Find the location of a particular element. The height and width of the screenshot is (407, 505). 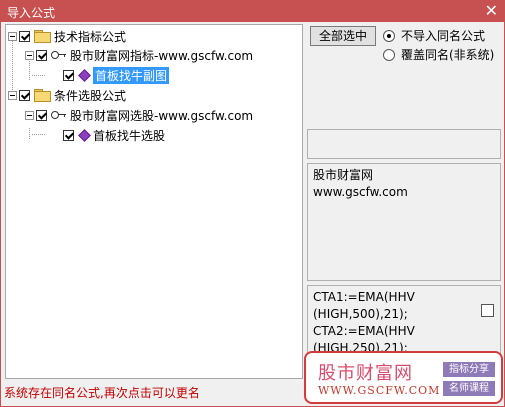

code-line: CTA2:=EMA(HHV is located at coordinates (364, 331).